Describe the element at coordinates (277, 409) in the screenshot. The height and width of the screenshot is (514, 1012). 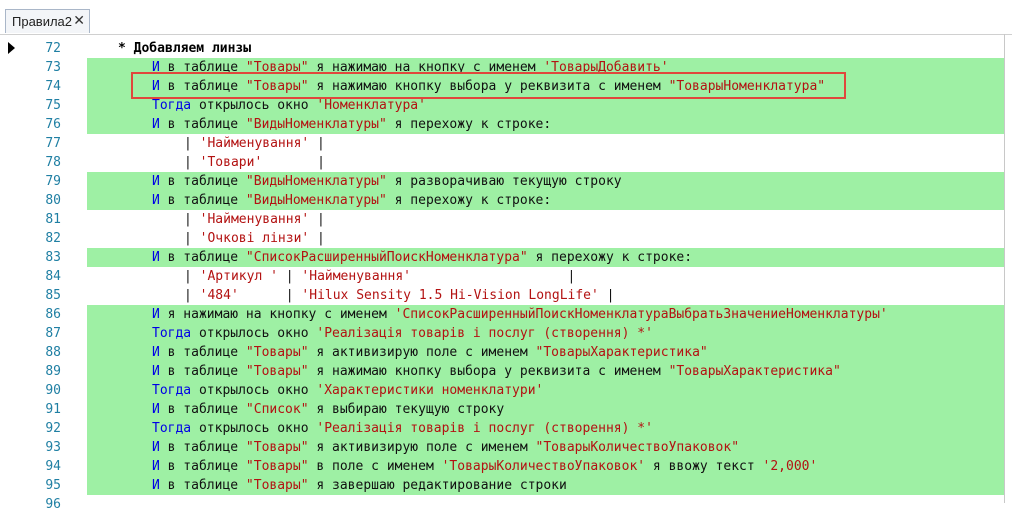
I see `string-token: "Список"` at that location.